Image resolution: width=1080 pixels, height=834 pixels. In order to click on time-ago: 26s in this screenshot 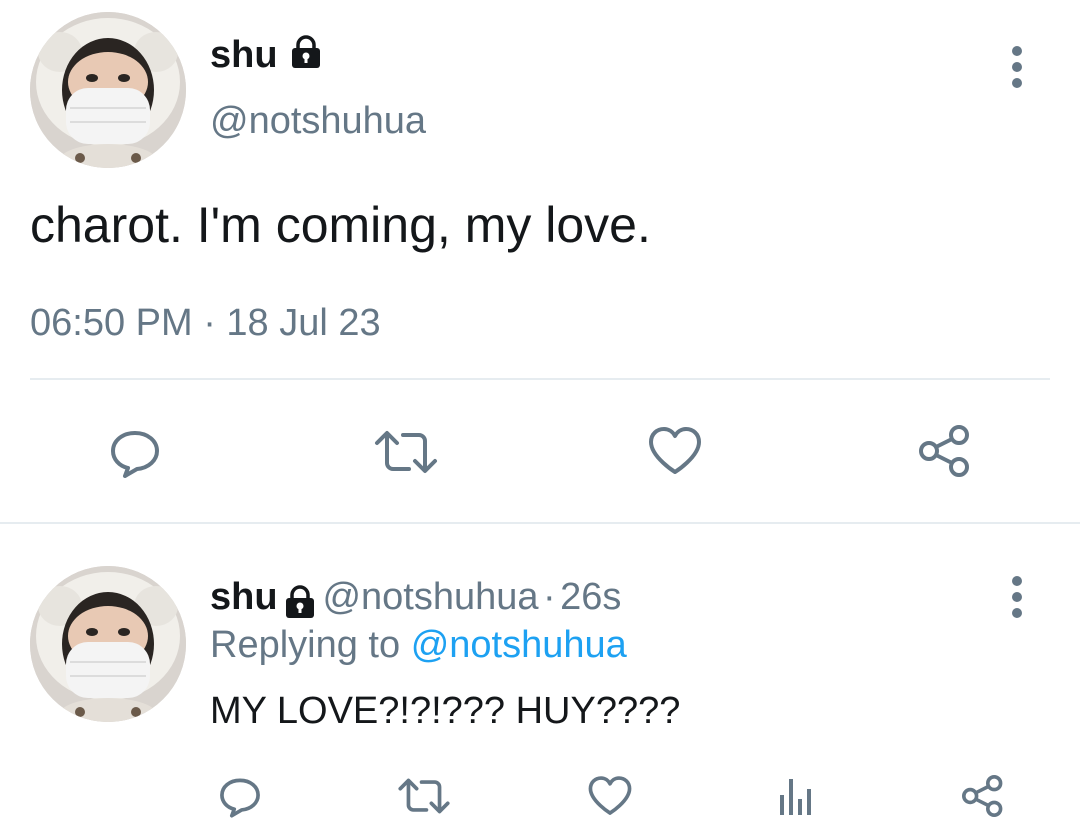, I will do `click(590, 597)`.